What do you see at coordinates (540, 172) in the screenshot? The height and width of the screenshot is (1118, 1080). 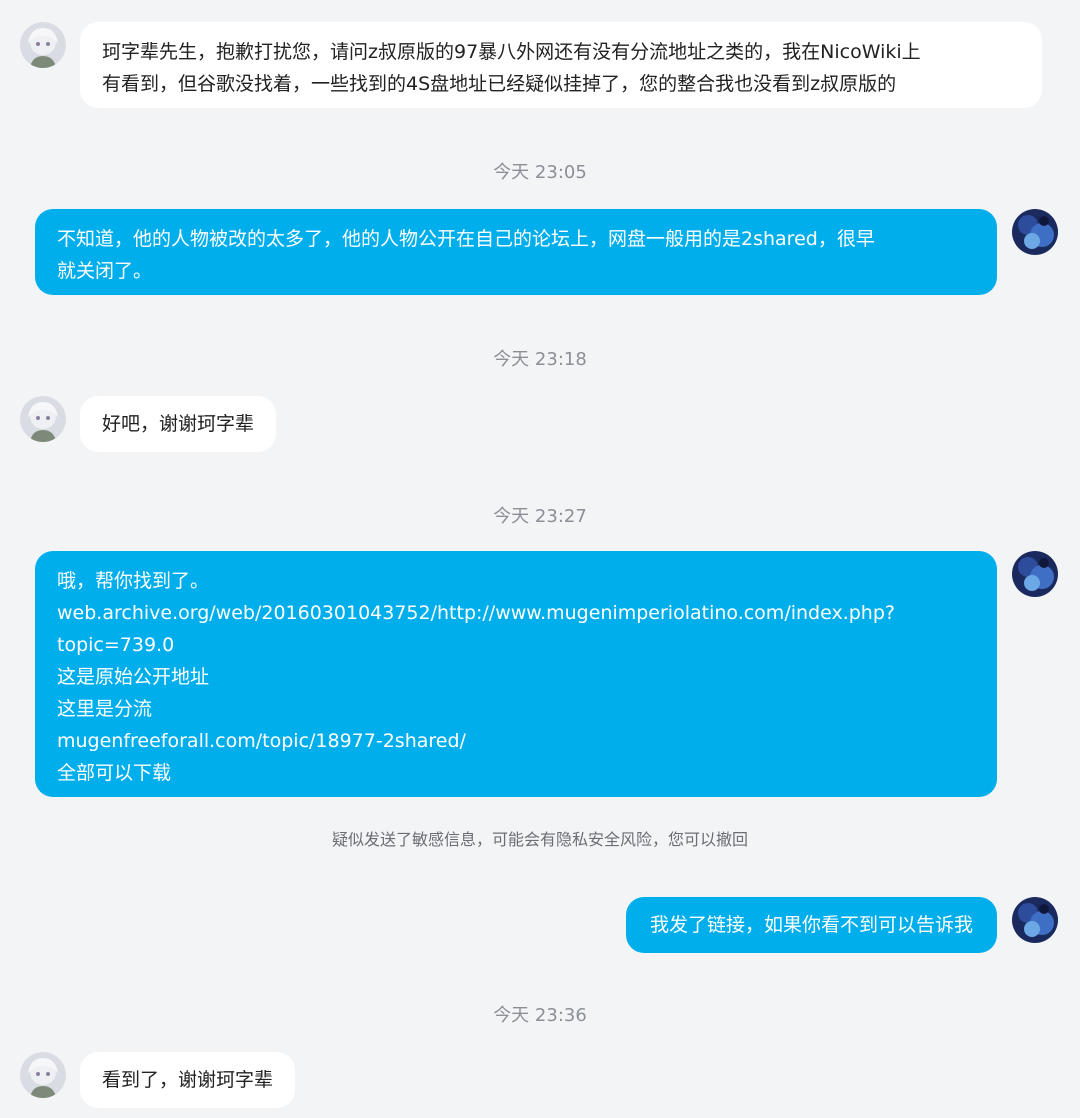 I see `timestamp: 今天 23:05` at bounding box center [540, 172].